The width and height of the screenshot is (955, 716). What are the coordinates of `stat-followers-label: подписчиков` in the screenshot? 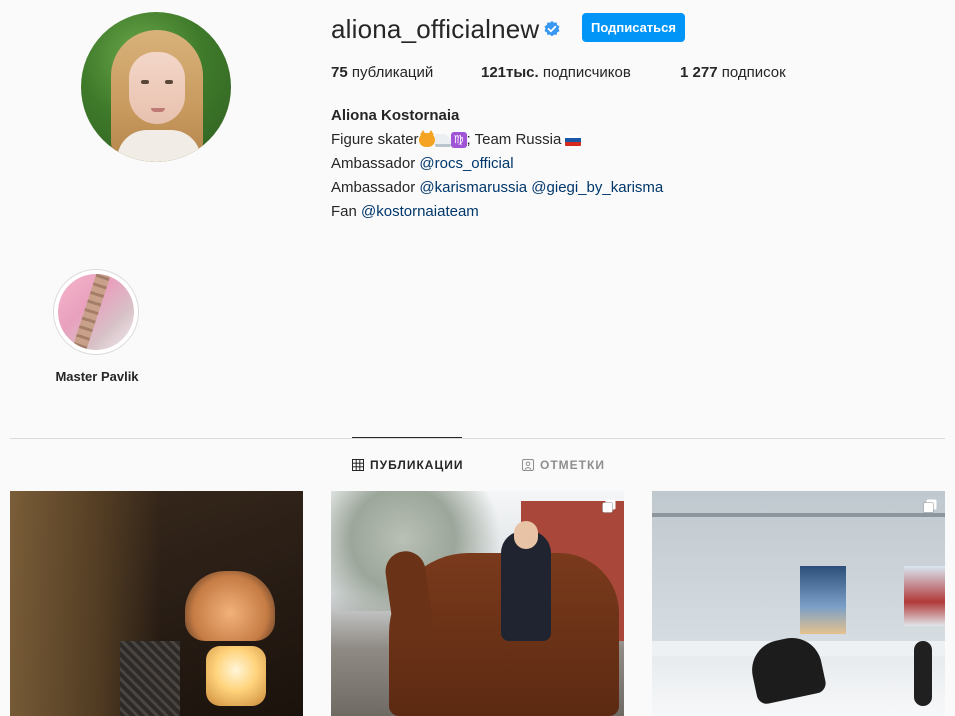 It's located at (586, 72).